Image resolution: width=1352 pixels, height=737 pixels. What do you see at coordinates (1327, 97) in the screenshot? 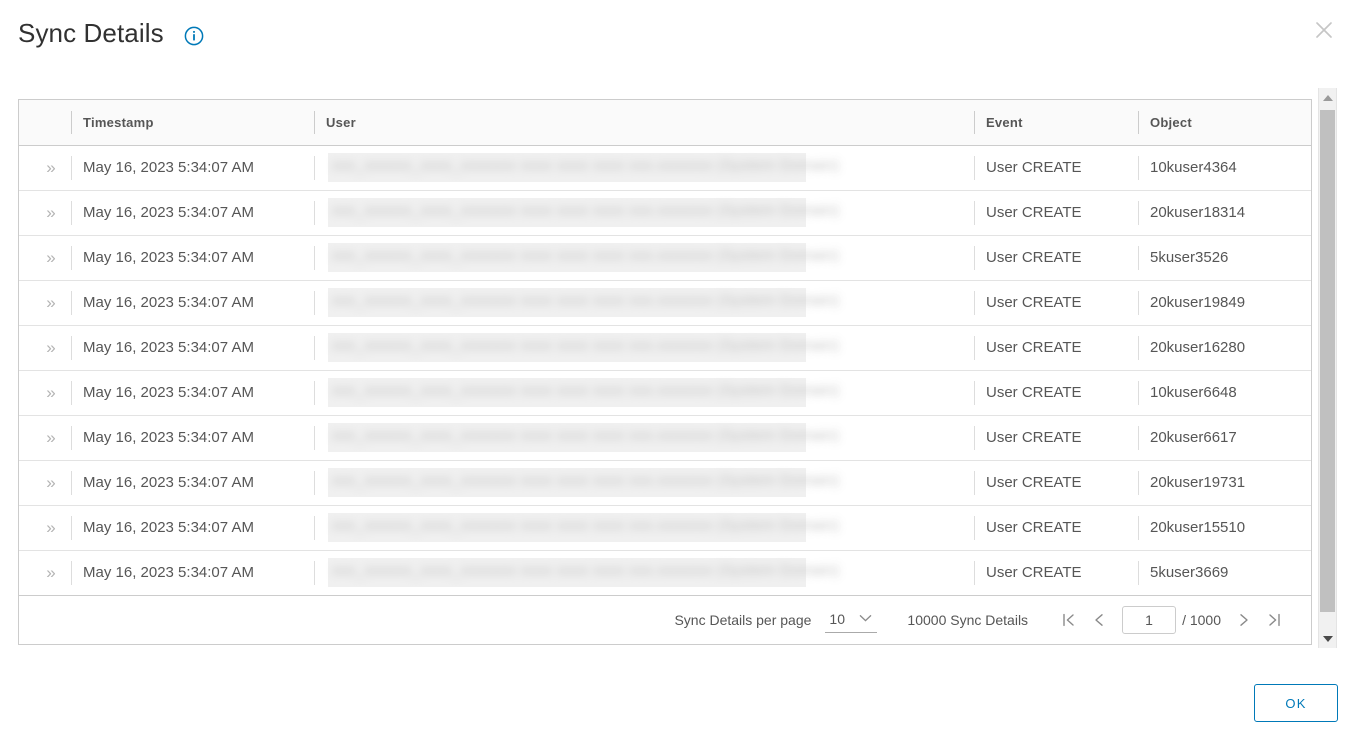
I see `scroll-up-arrow-icon` at bounding box center [1327, 97].